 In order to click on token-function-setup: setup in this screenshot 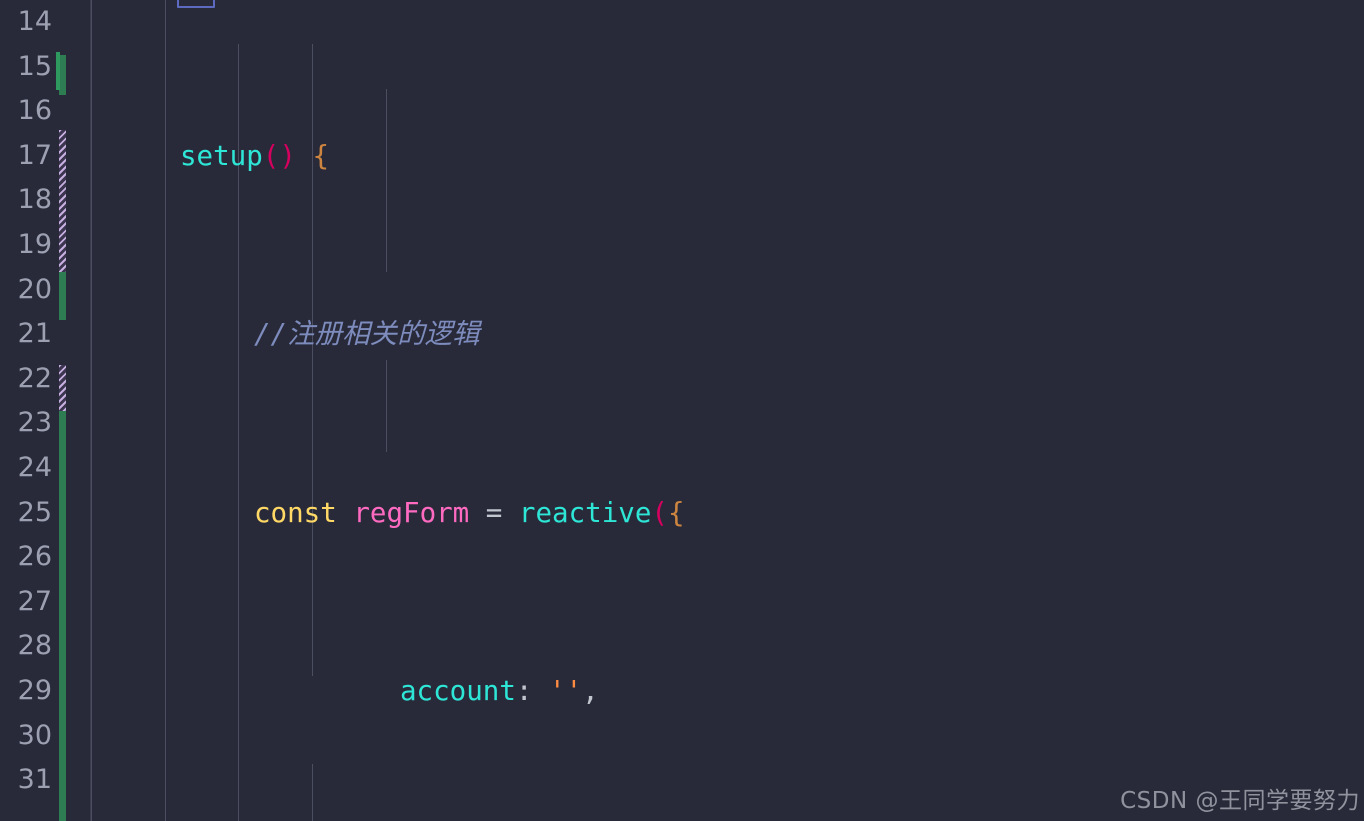, I will do `click(221, 155)`.